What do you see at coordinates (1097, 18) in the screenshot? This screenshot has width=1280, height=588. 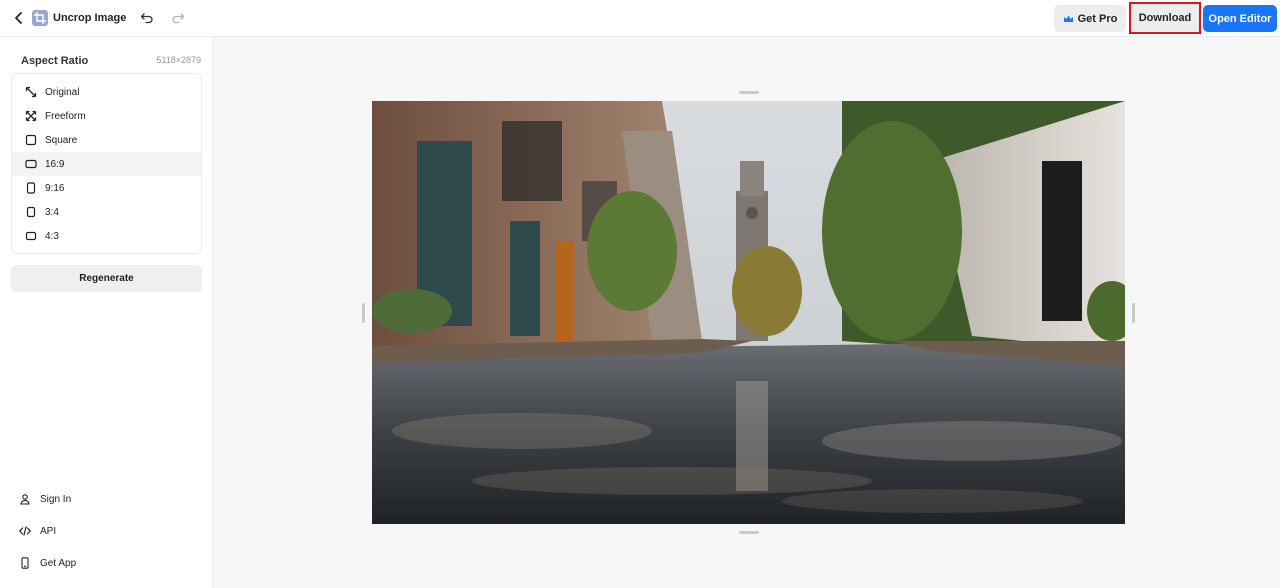 I see `get-pro-label: Get Pro` at bounding box center [1097, 18].